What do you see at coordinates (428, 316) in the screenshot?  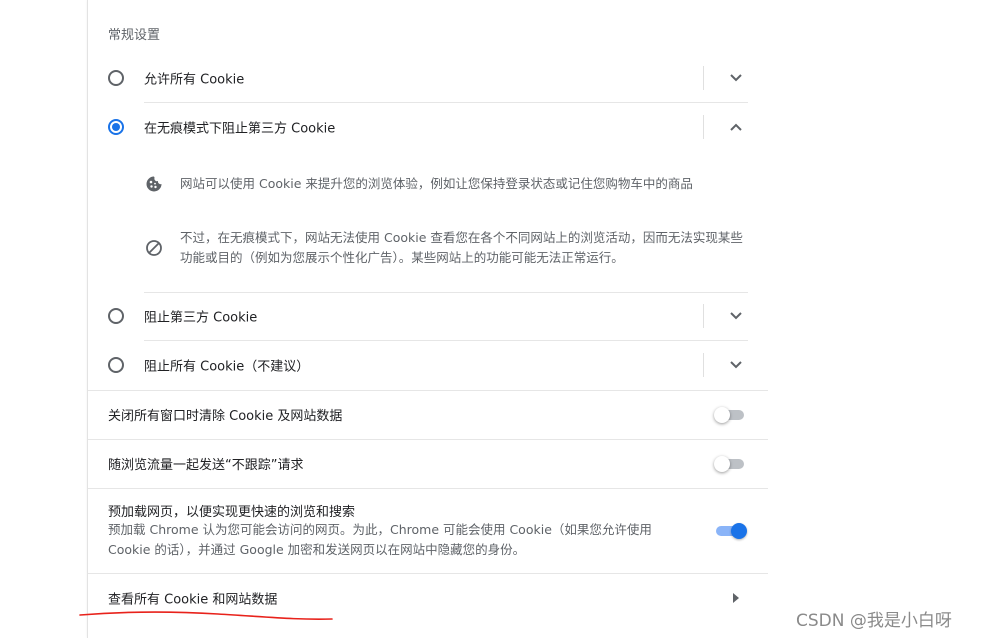 I see `radio-block-third-party: 阻止第三方 Cookie` at bounding box center [428, 316].